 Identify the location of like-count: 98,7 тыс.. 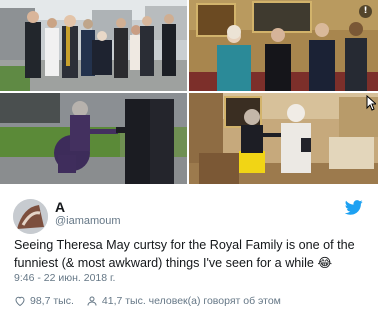
(52, 301).